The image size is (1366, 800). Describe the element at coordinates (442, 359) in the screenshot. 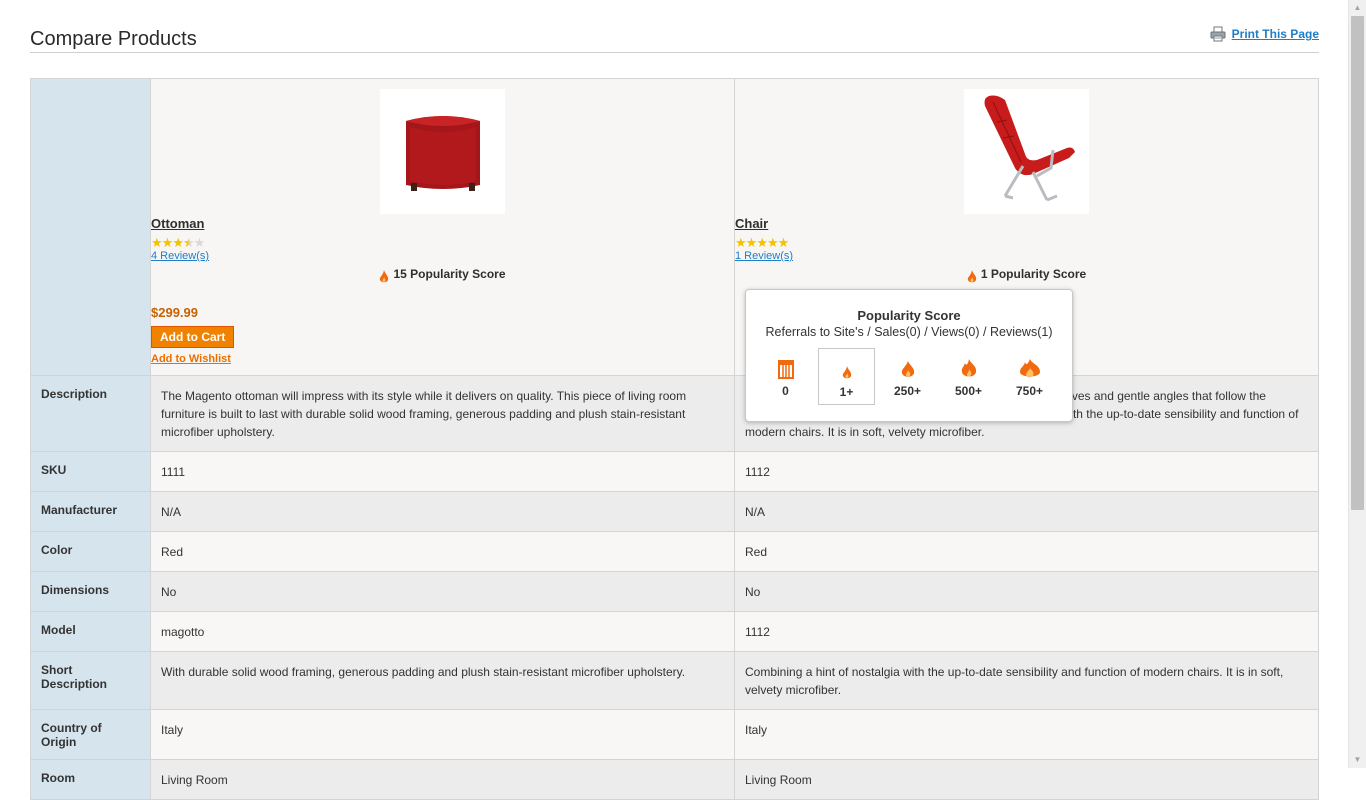

I see `add-to-wishlist-link: Add to Wishlist` at that location.